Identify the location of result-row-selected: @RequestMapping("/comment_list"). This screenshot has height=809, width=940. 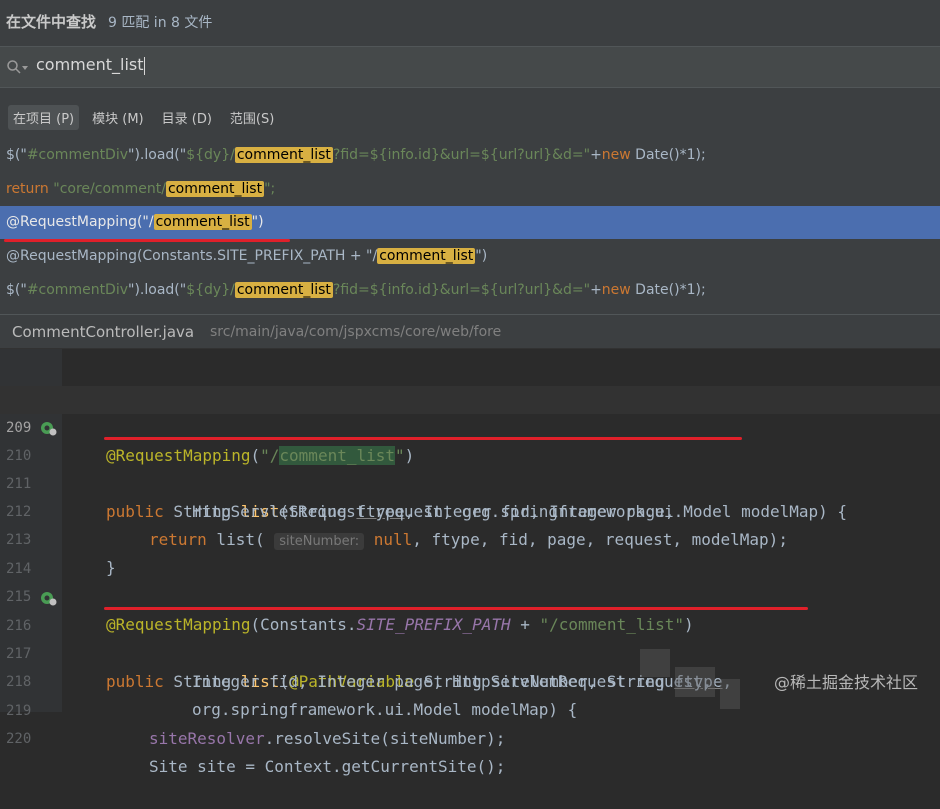
(470, 222).